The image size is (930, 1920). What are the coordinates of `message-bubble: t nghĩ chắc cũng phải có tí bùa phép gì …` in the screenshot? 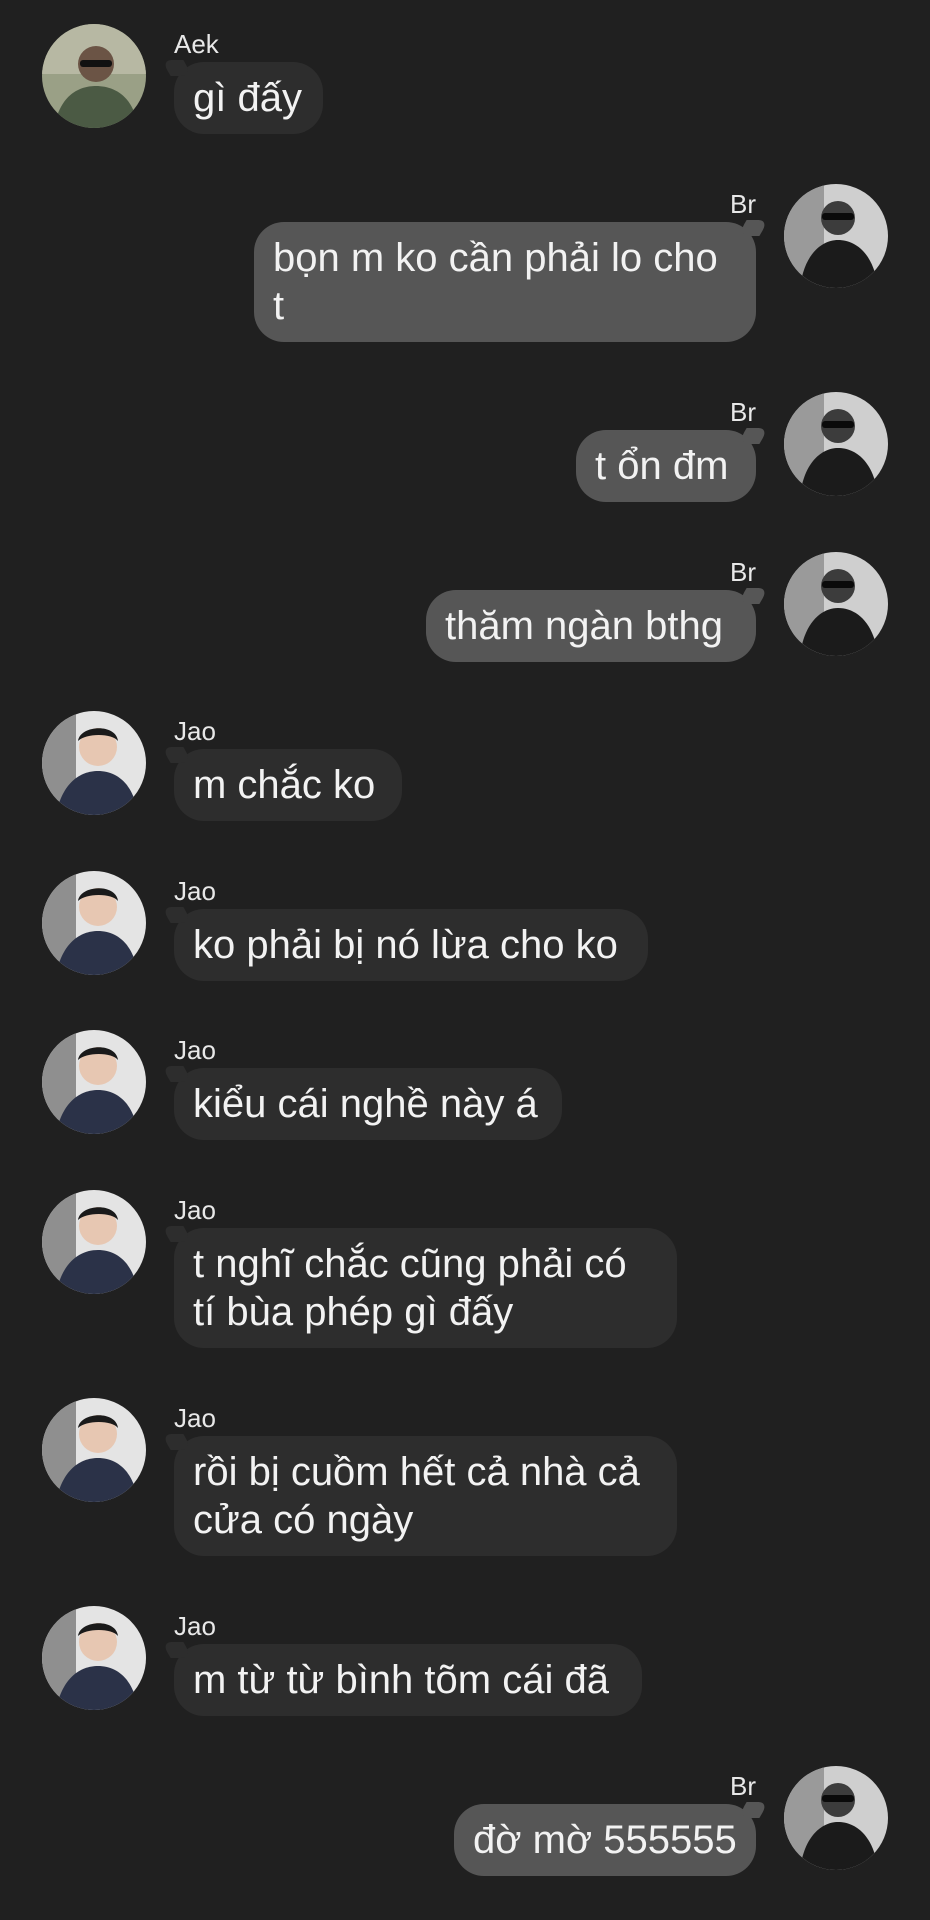 It's located at (425, 1288).